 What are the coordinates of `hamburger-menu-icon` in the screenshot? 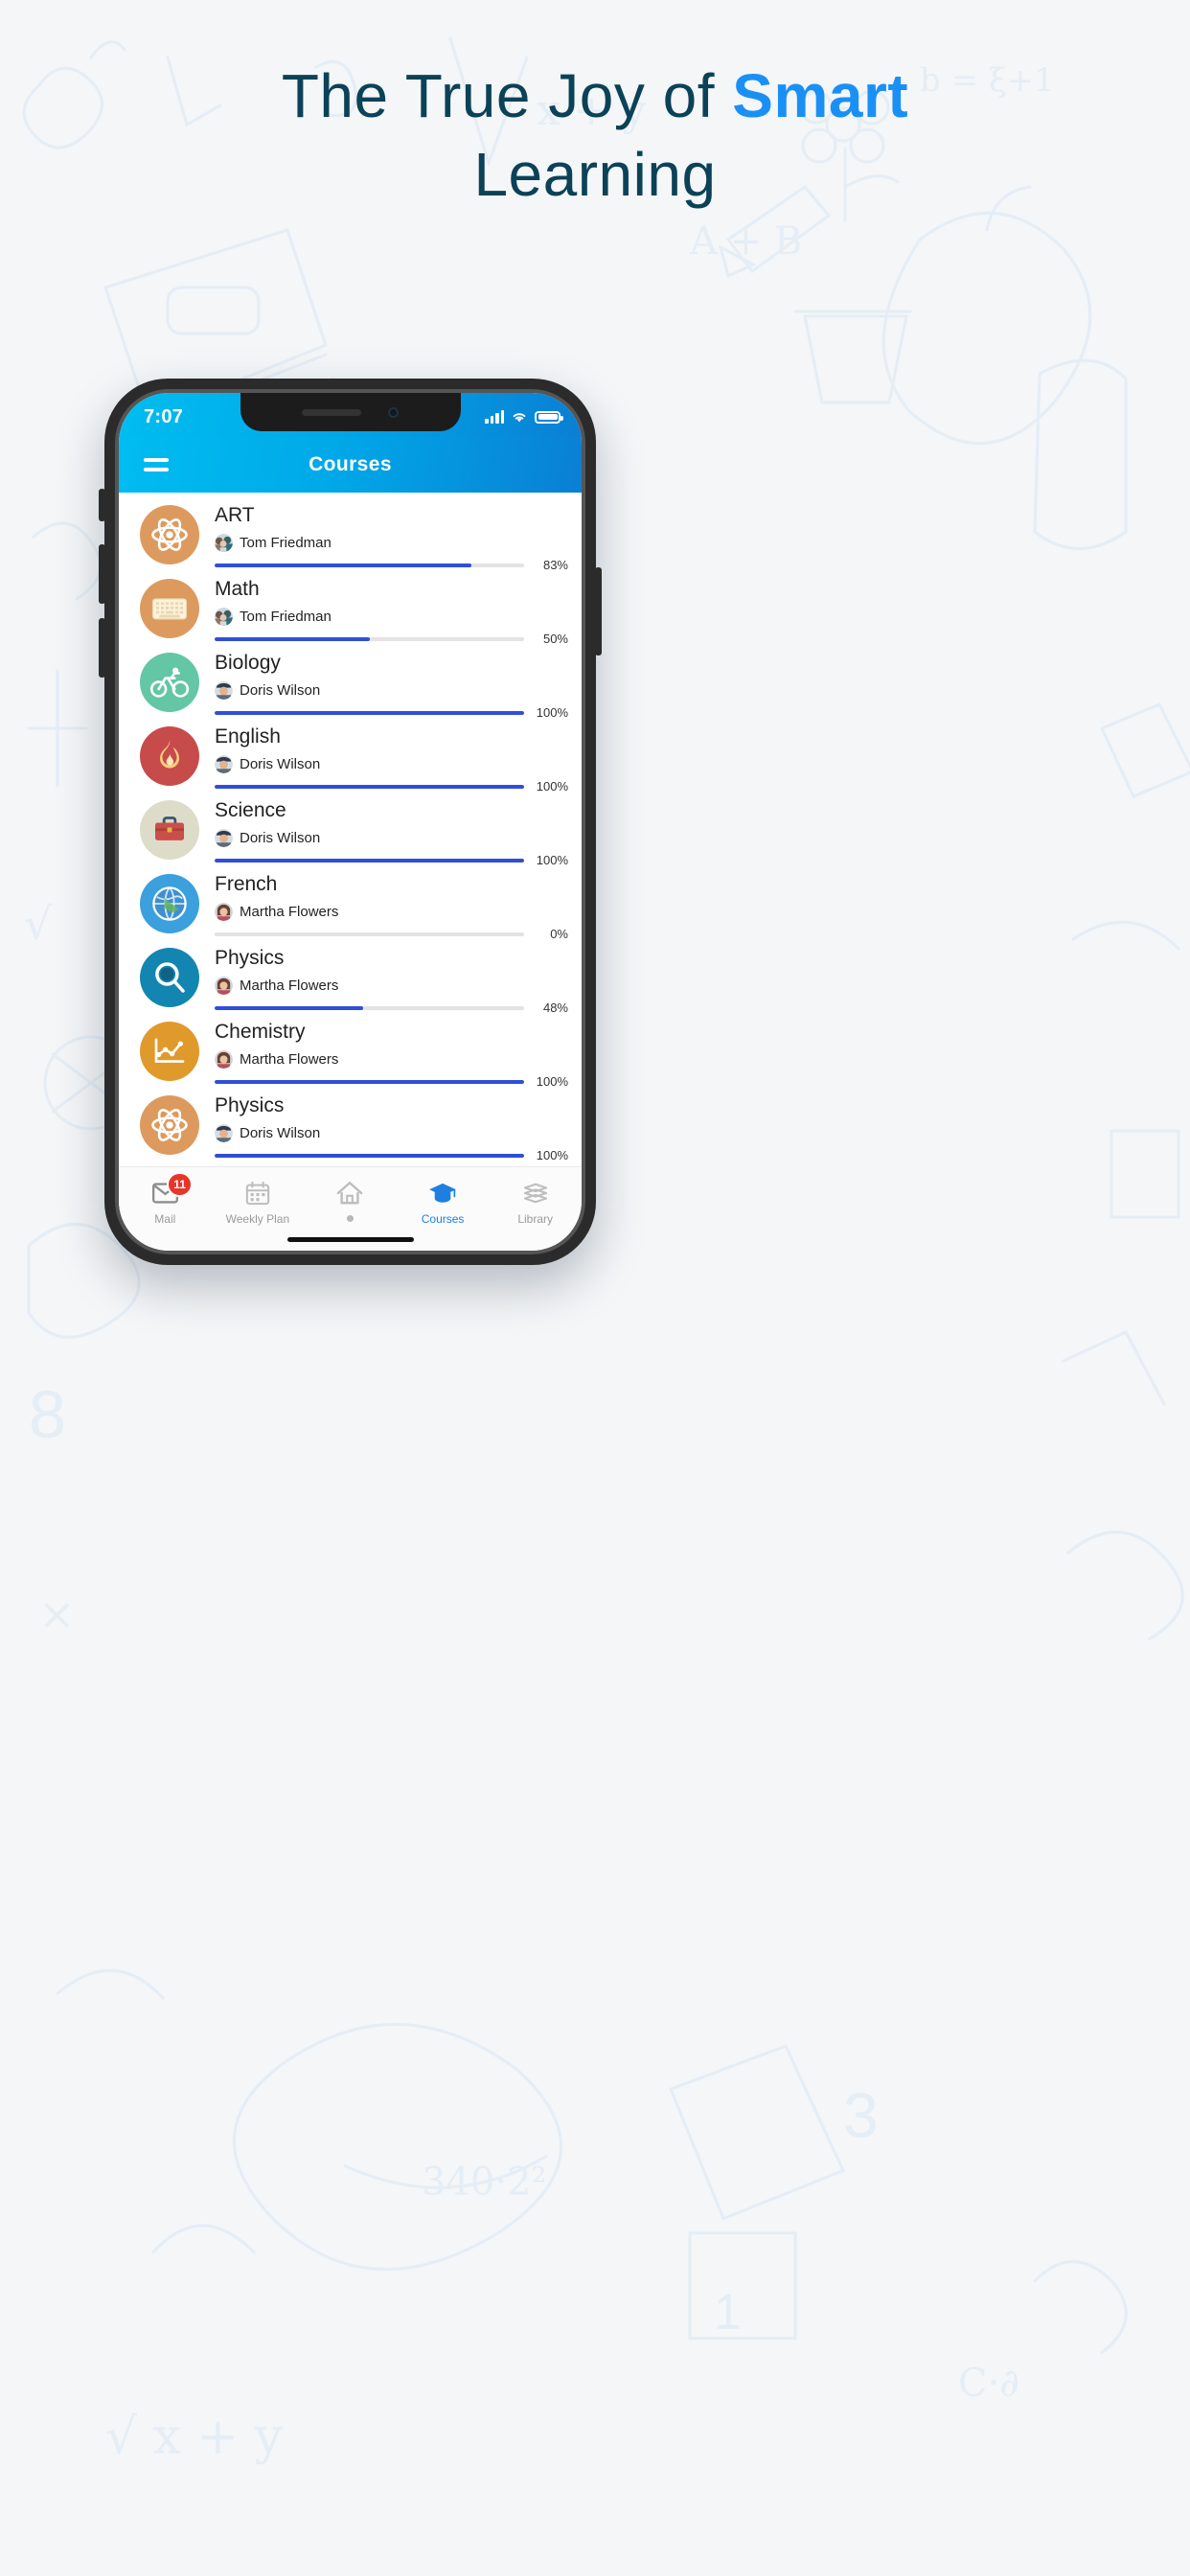 It's located at (156, 465).